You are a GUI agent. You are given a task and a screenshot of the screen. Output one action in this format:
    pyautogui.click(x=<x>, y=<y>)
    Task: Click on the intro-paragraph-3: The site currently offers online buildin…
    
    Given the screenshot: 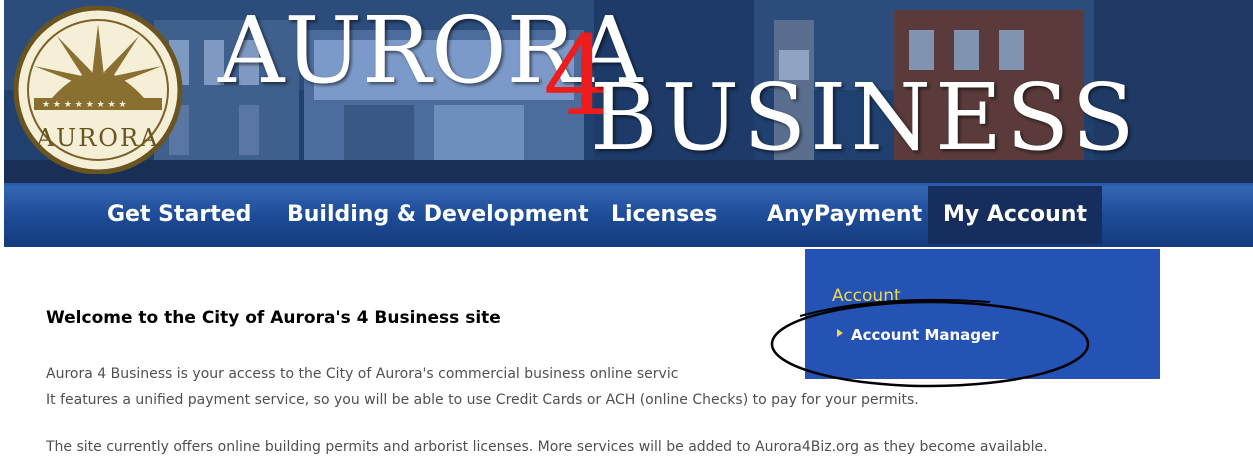 What is the action you would take?
    pyautogui.click(x=547, y=447)
    